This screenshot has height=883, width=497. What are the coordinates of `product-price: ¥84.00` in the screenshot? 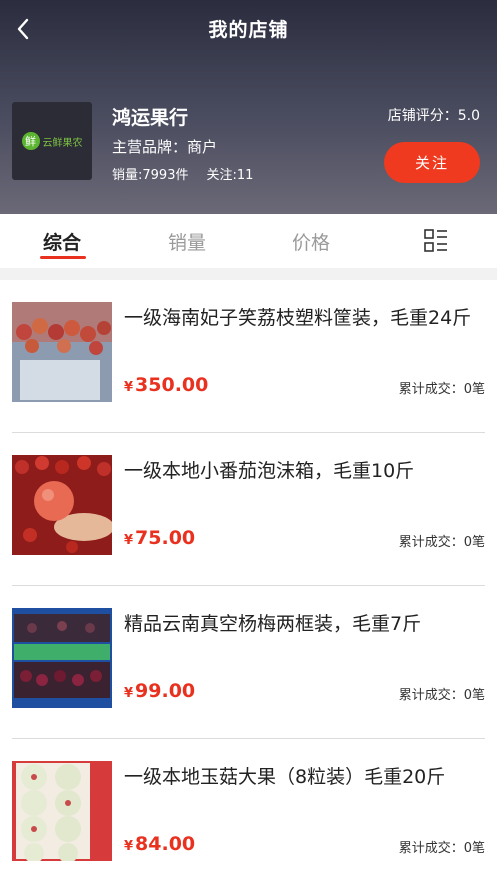 It's located at (159, 844).